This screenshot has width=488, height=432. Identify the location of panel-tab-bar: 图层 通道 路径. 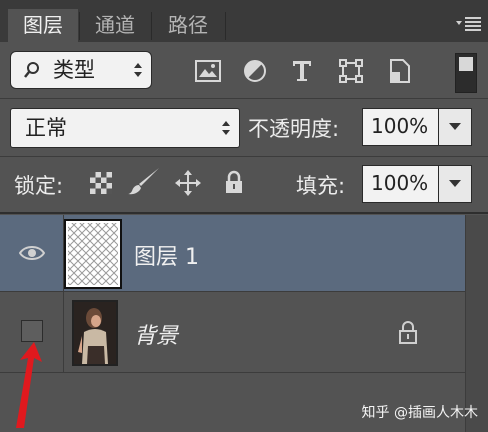
(244, 21).